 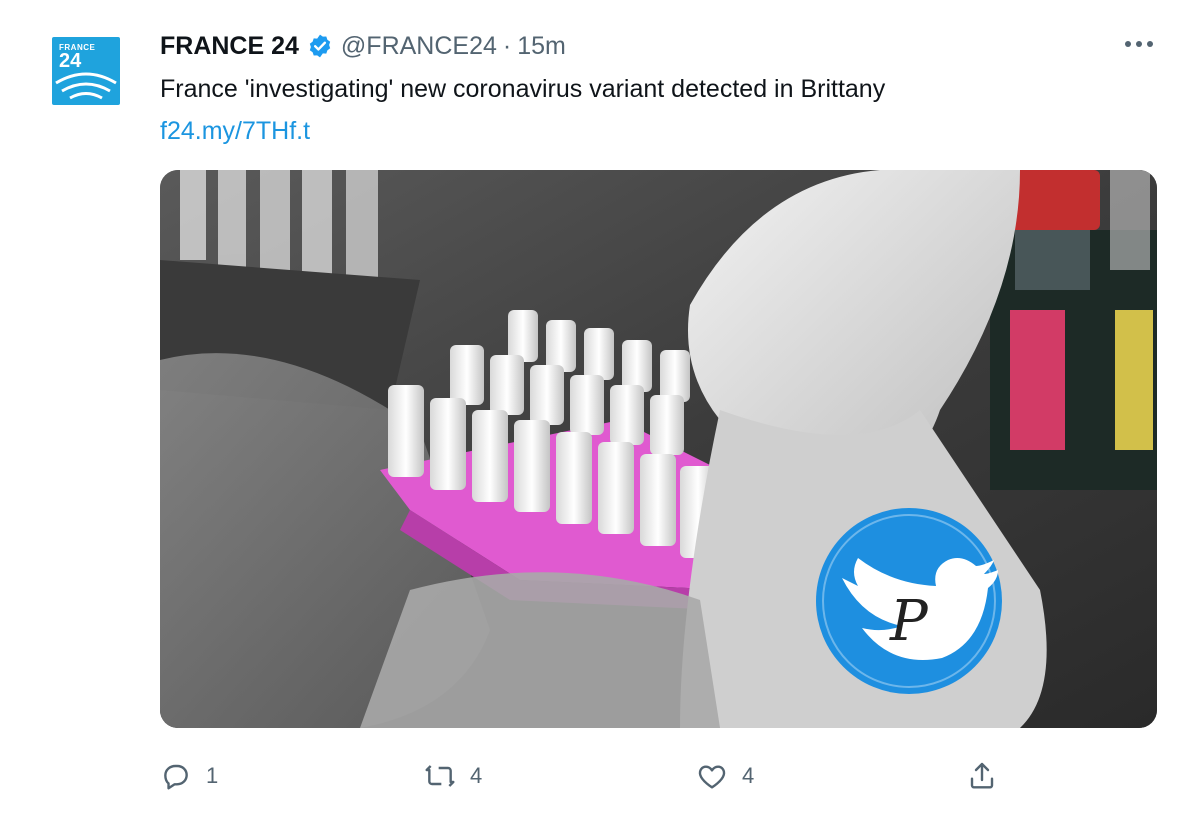 What do you see at coordinates (541, 46) in the screenshot?
I see `timestamp: 15m` at bounding box center [541, 46].